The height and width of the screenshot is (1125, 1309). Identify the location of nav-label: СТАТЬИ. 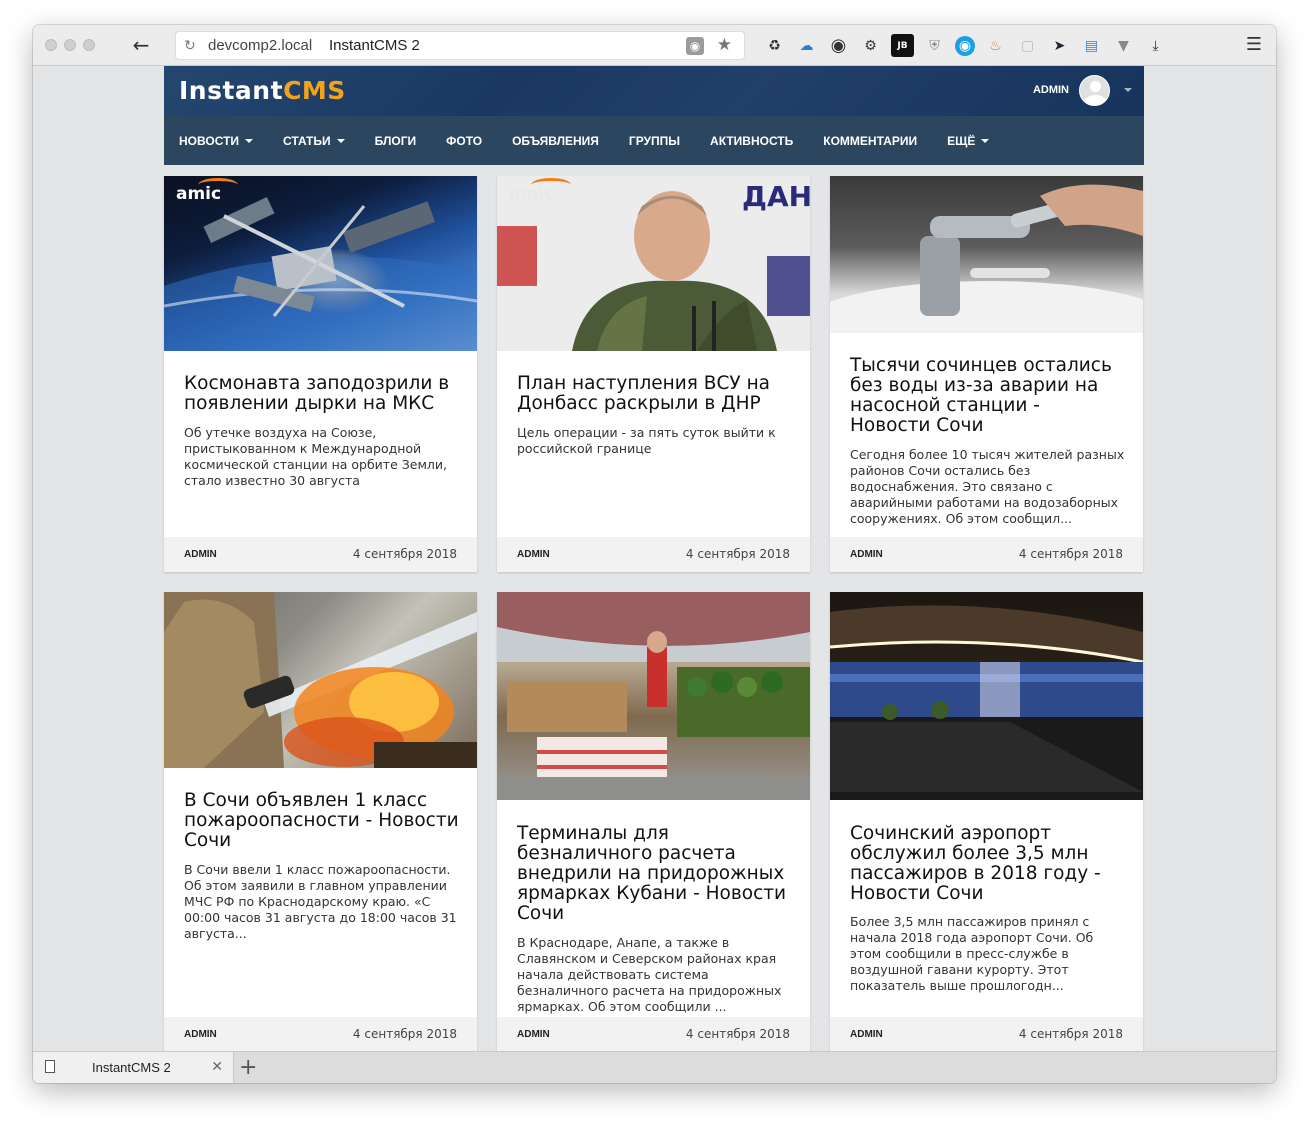
(307, 140).